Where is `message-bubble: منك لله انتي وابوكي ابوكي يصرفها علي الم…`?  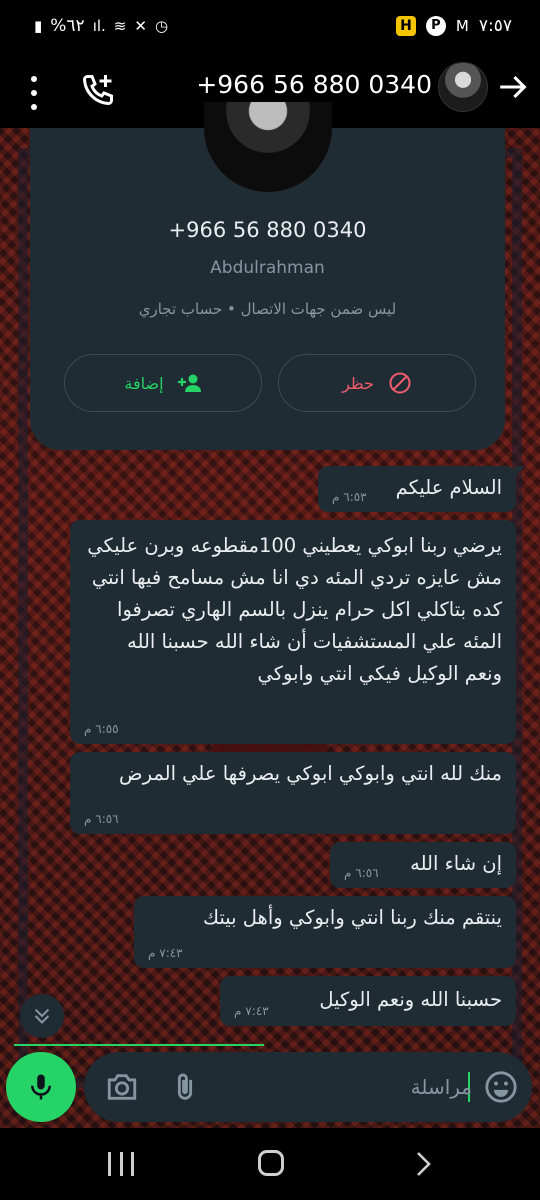 message-bubble: منك لله انتي وابوكي ابوكي يصرفها علي الم… is located at coordinates (293, 793).